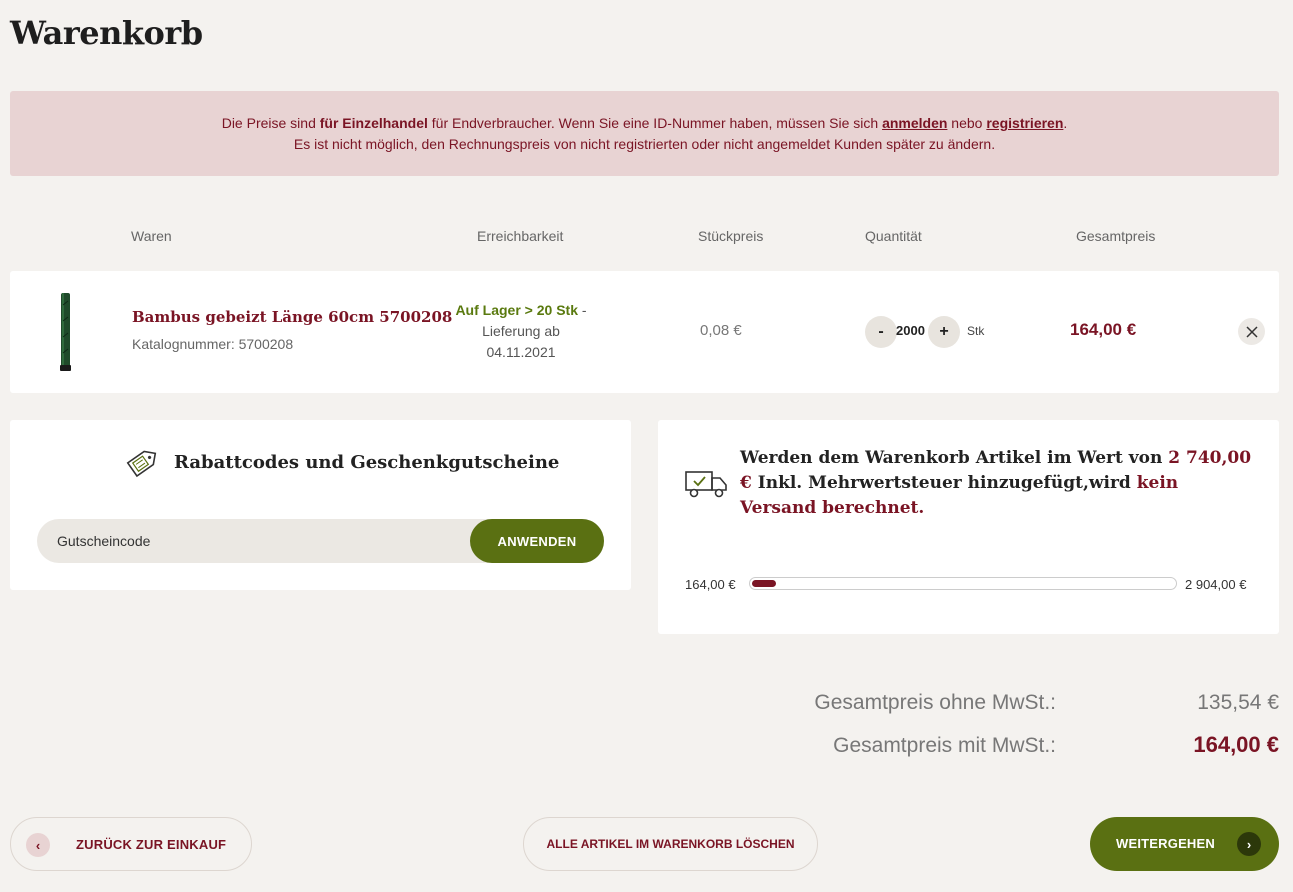  Describe the element at coordinates (913, 330) in the screenshot. I see `quantity-input: 2000` at that location.